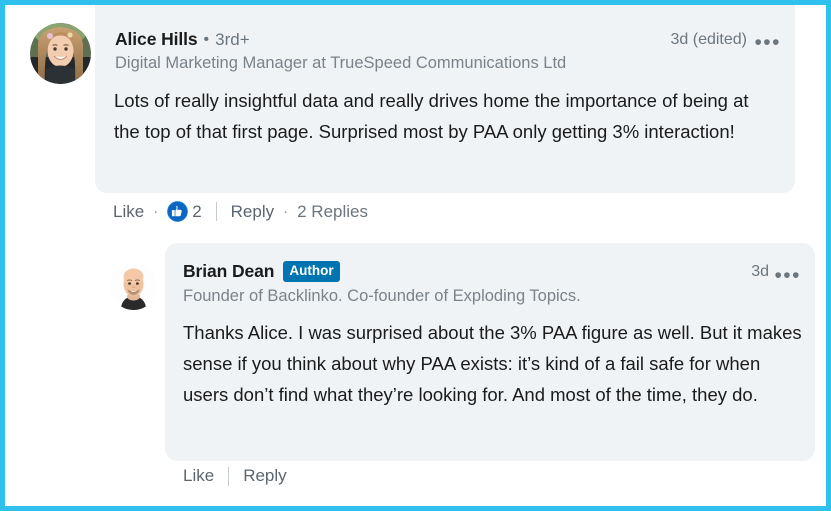  What do you see at coordinates (235, 476) in the screenshot?
I see `reply-action-bar: Like Reply` at bounding box center [235, 476].